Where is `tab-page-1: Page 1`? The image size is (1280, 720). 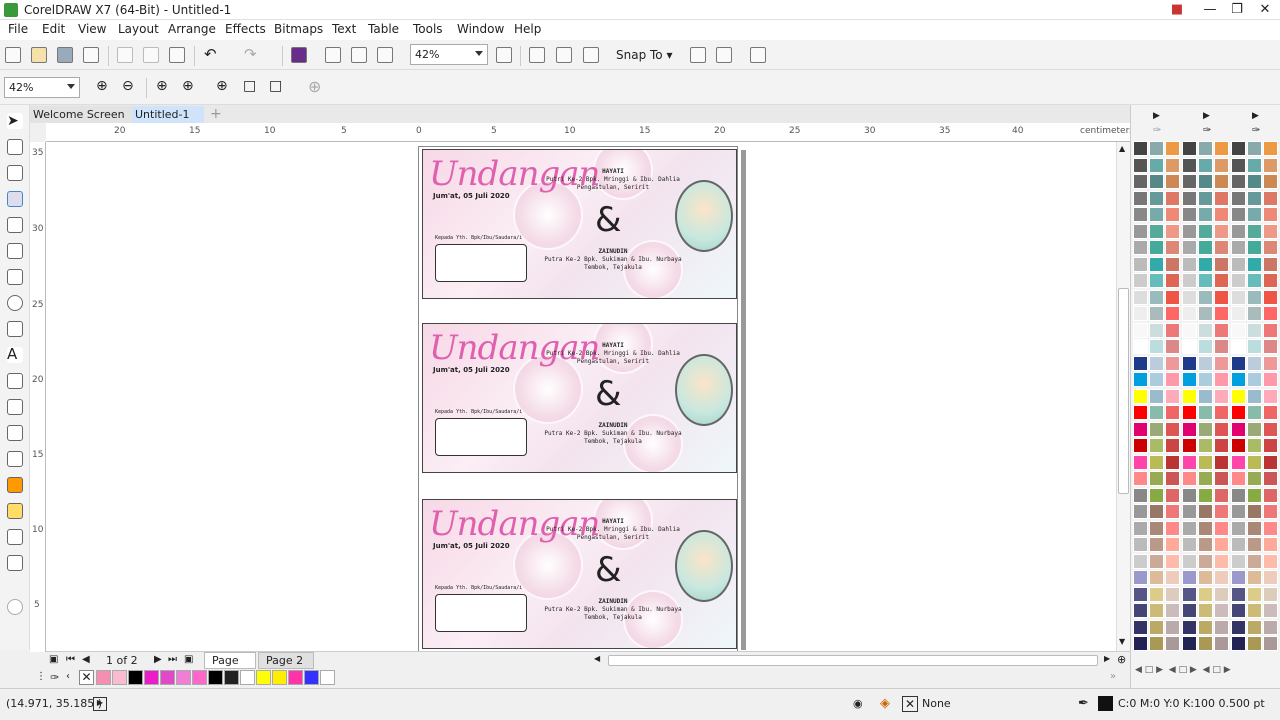
tab-page-1: Page 1 is located at coordinates (230, 666).